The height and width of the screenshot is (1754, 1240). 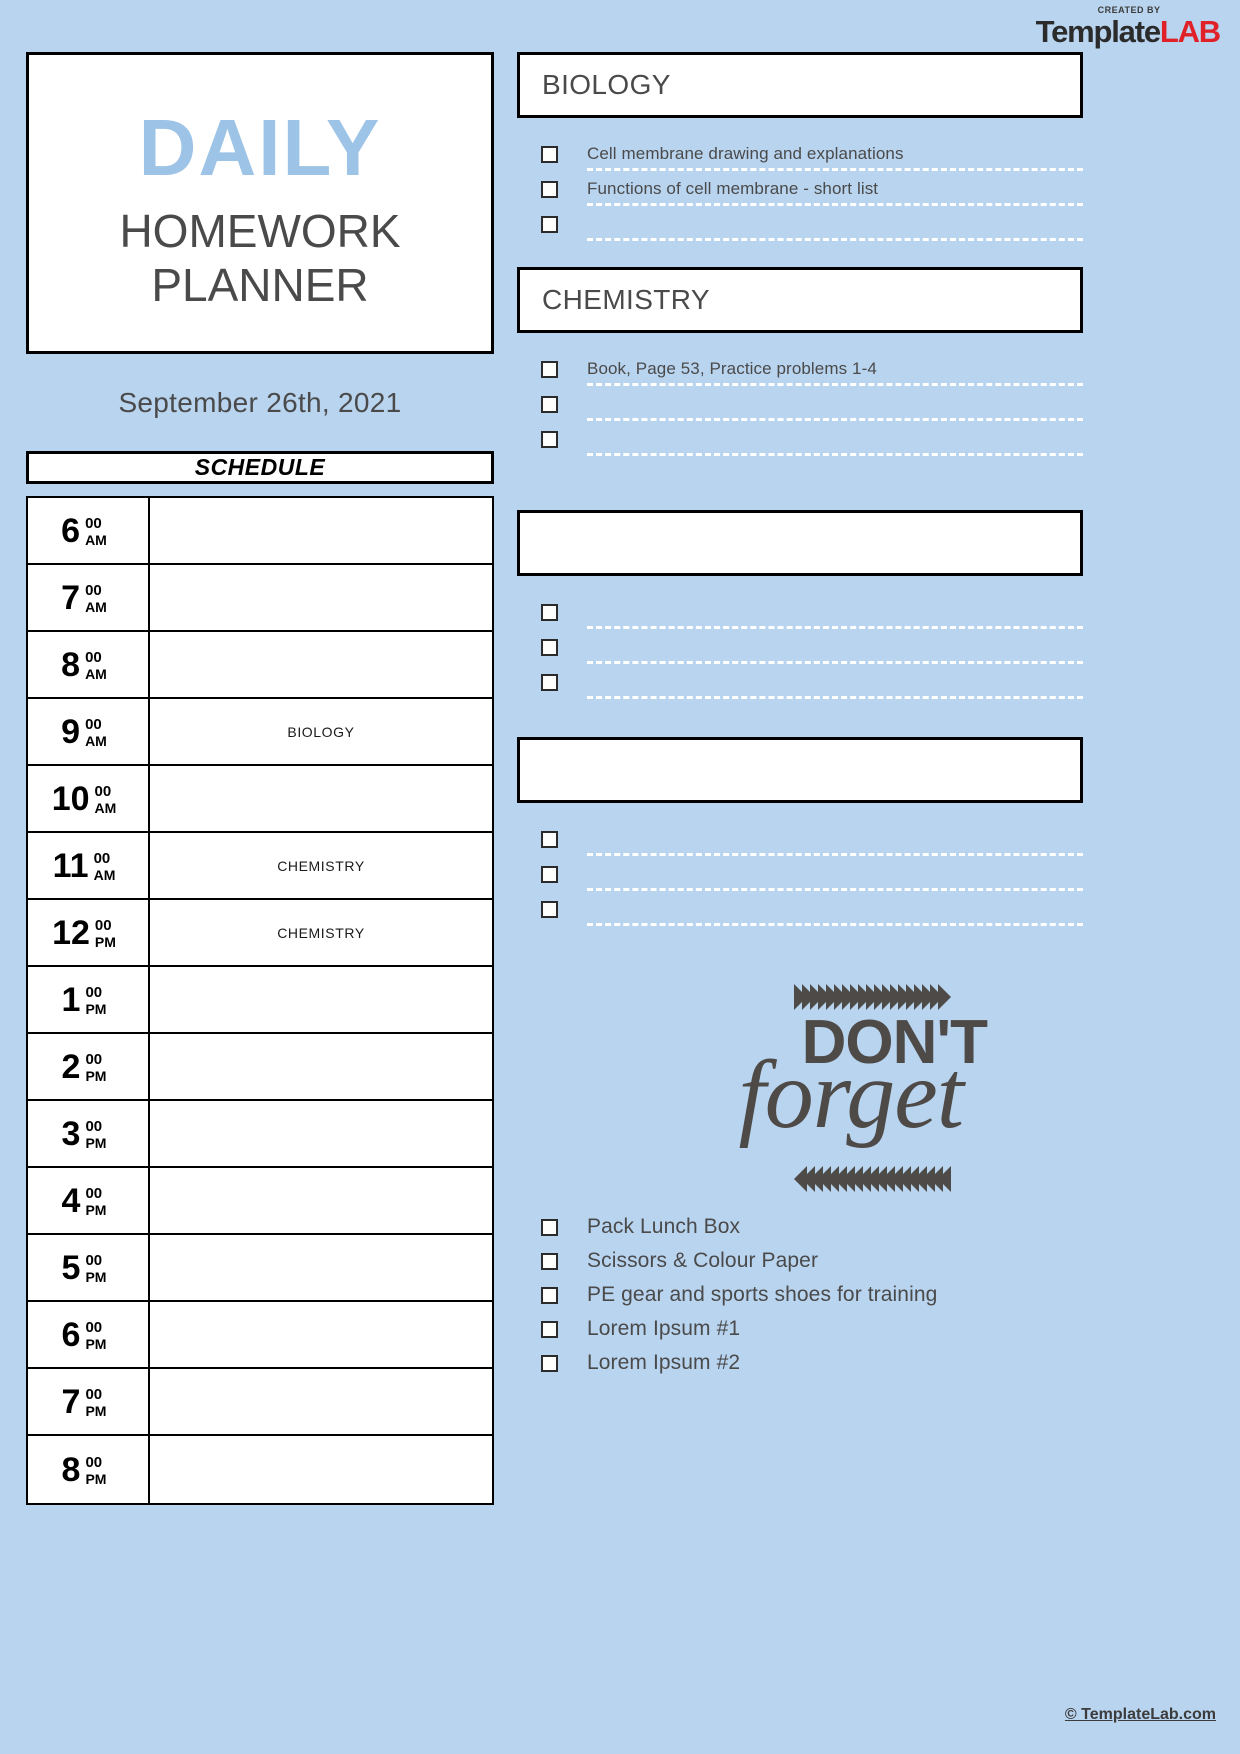 I want to click on table-row: 4 00 PM, so click(x=260, y=1201).